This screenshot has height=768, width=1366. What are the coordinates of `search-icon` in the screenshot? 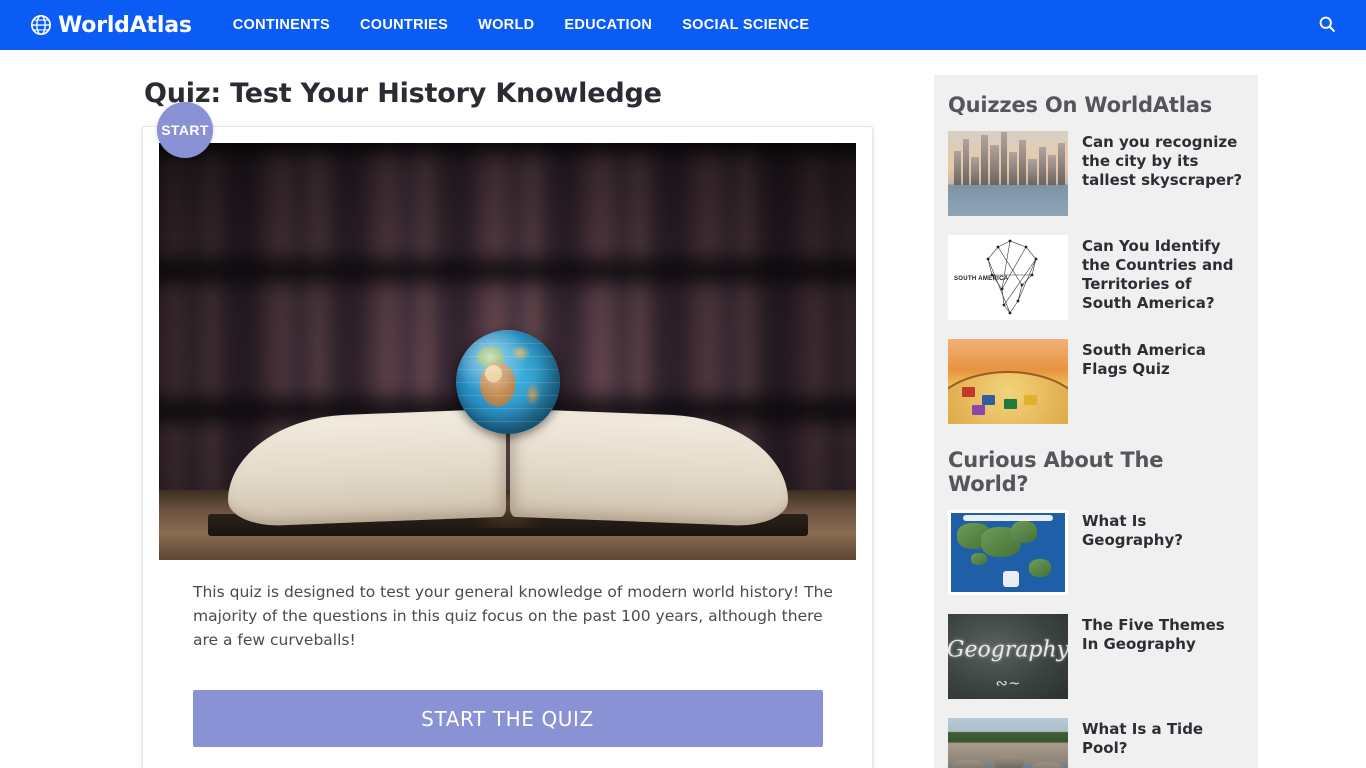 It's located at (1327, 25).